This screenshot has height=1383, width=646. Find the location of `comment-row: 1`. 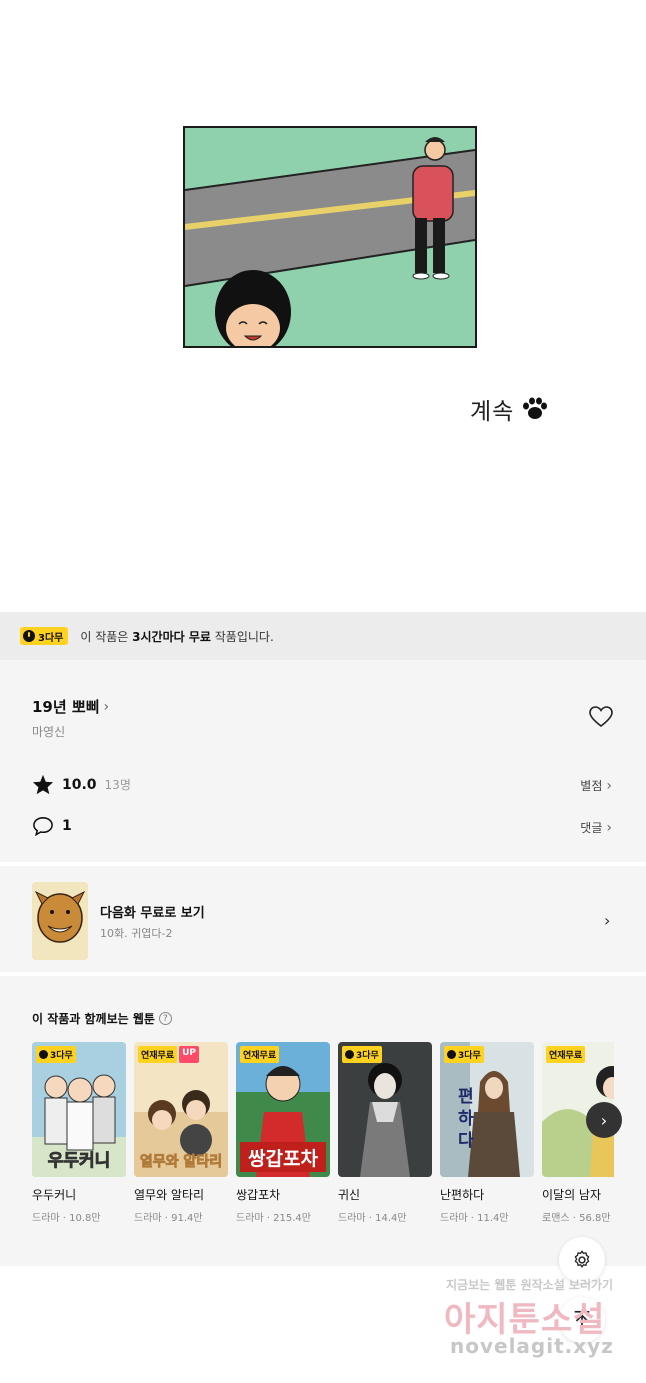

comment-row: 1 is located at coordinates (52, 826).